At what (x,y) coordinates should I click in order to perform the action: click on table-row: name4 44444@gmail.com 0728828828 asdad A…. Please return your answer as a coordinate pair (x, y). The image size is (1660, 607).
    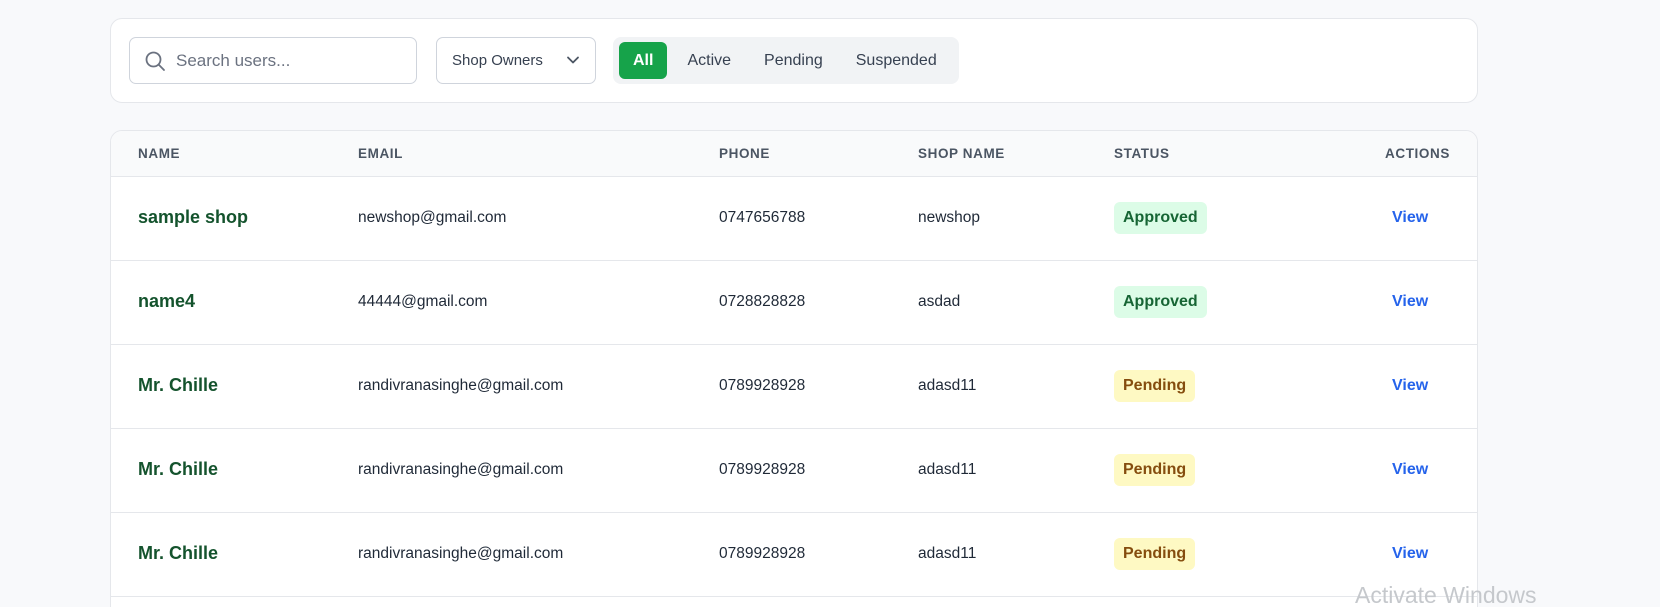
    Looking at the image, I should click on (794, 303).